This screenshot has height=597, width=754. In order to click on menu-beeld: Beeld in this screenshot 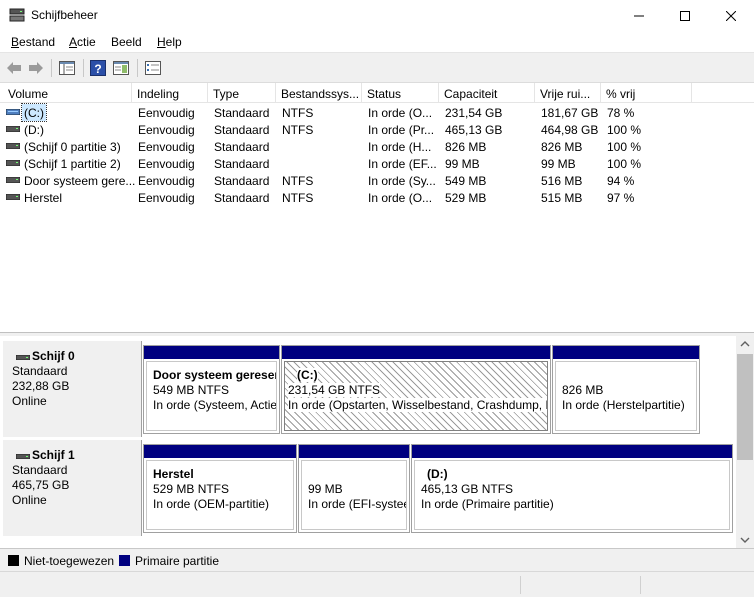, I will do `click(126, 42)`.